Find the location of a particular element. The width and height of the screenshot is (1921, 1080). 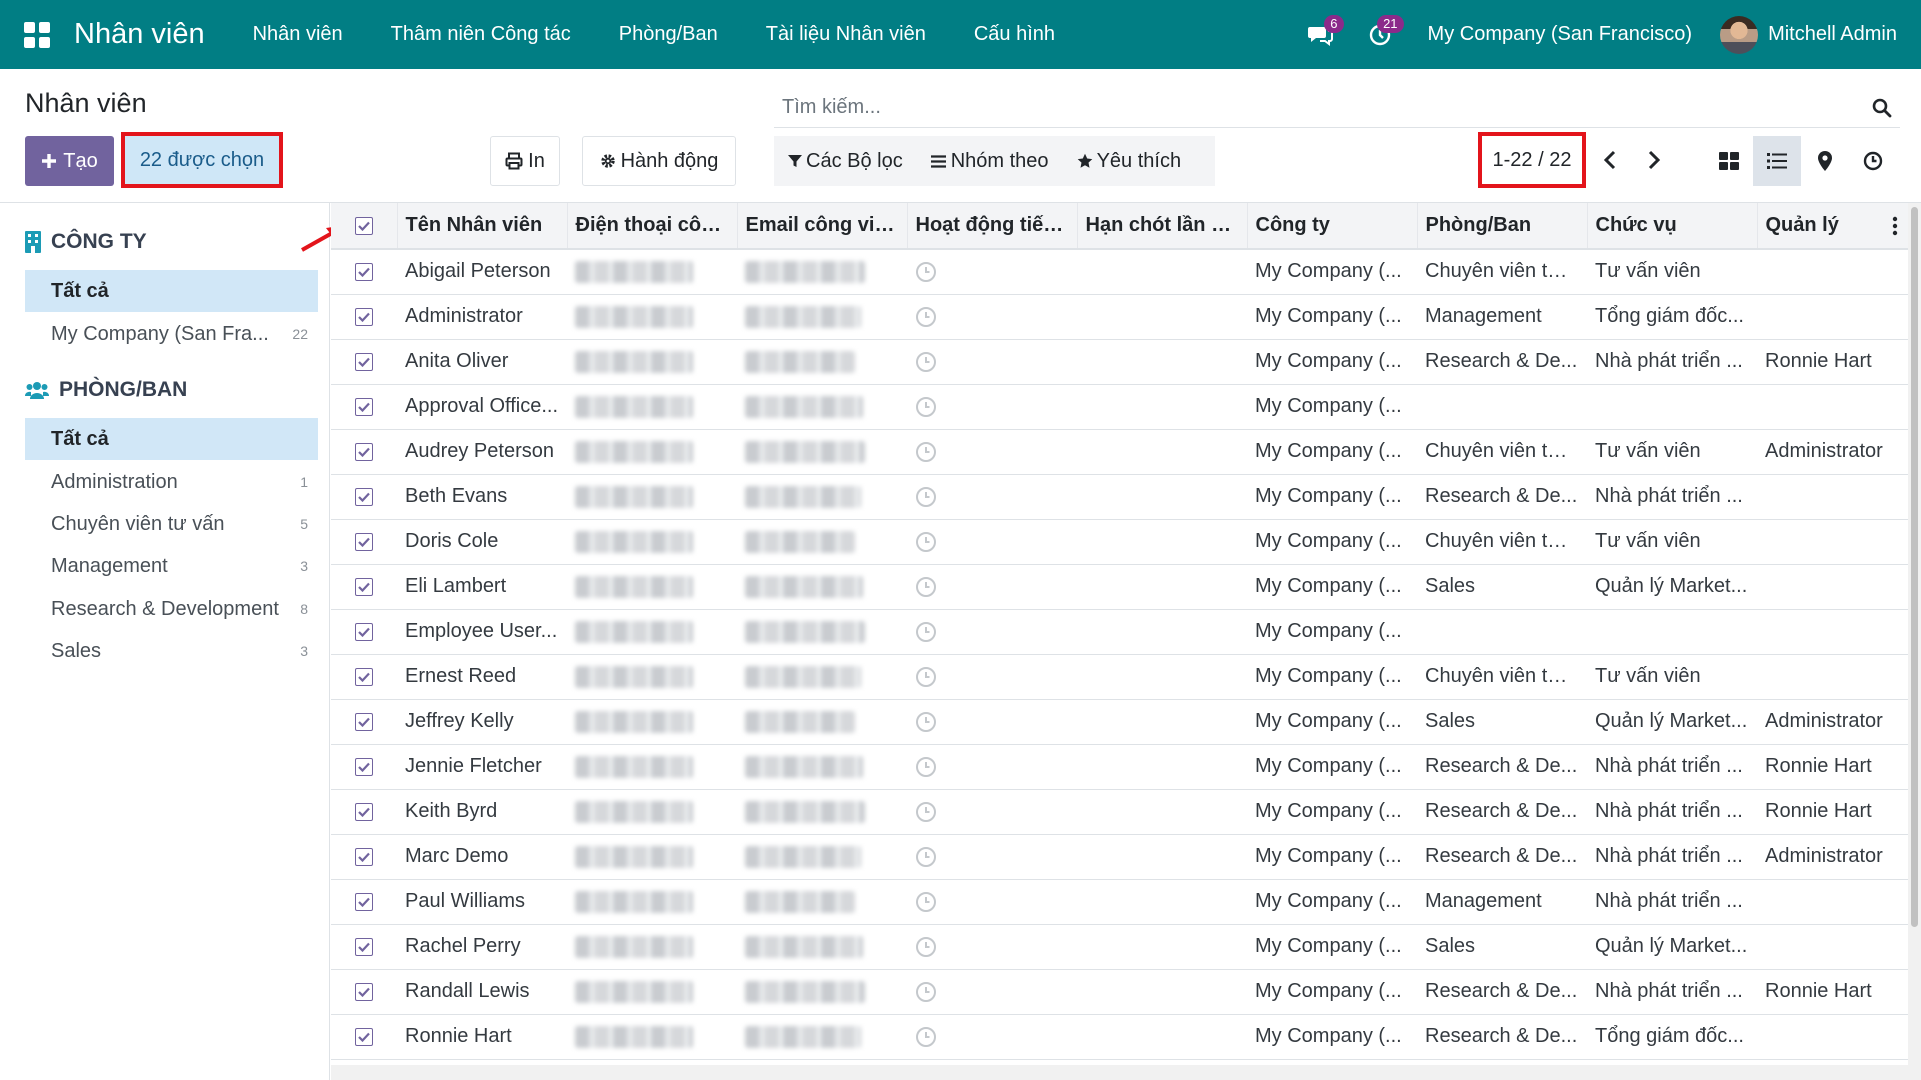

messages-button: 6 is located at coordinates (1320, 34).